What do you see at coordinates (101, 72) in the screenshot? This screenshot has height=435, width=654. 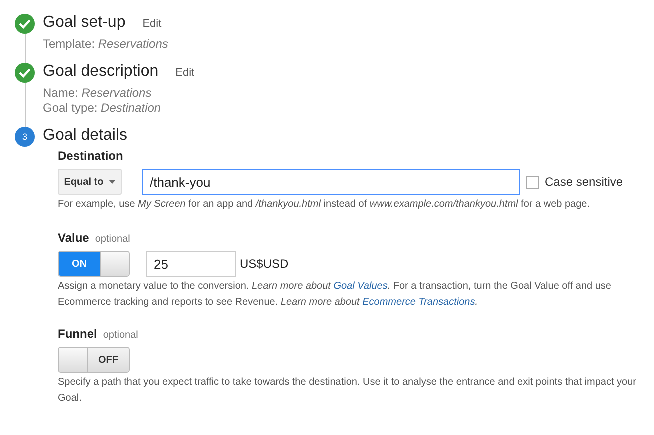 I see `step-title: Goal description` at bounding box center [101, 72].